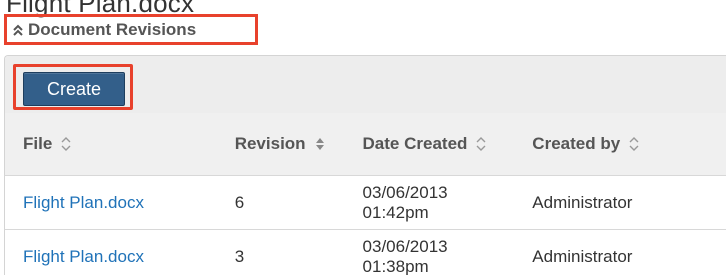 This screenshot has height=275, width=726. Describe the element at coordinates (239, 202) in the screenshot. I see `revision-cell: 6` at that location.